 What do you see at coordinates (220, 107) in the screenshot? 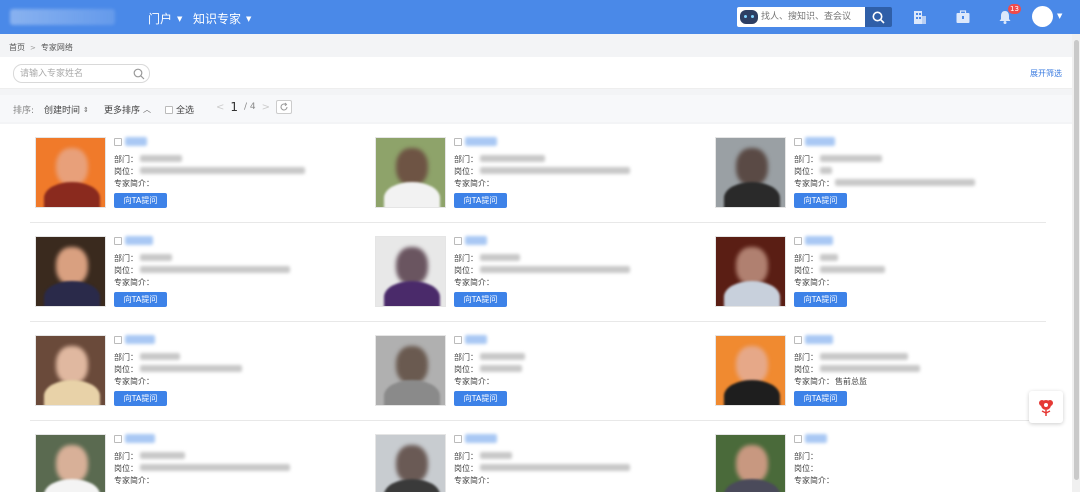
I see `chevron-left-icon: <` at bounding box center [220, 107].